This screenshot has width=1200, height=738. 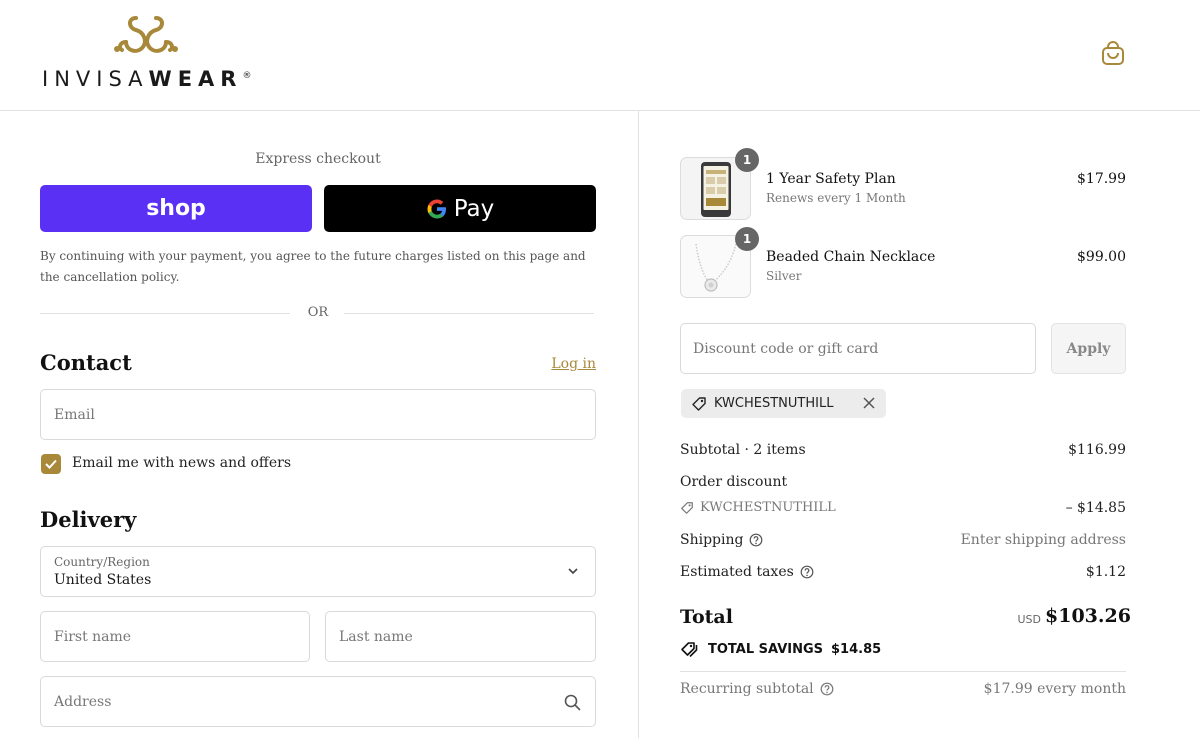 What do you see at coordinates (147, 79) in the screenshot?
I see `brand-wordmark: INVISAWEAR®` at bounding box center [147, 79].